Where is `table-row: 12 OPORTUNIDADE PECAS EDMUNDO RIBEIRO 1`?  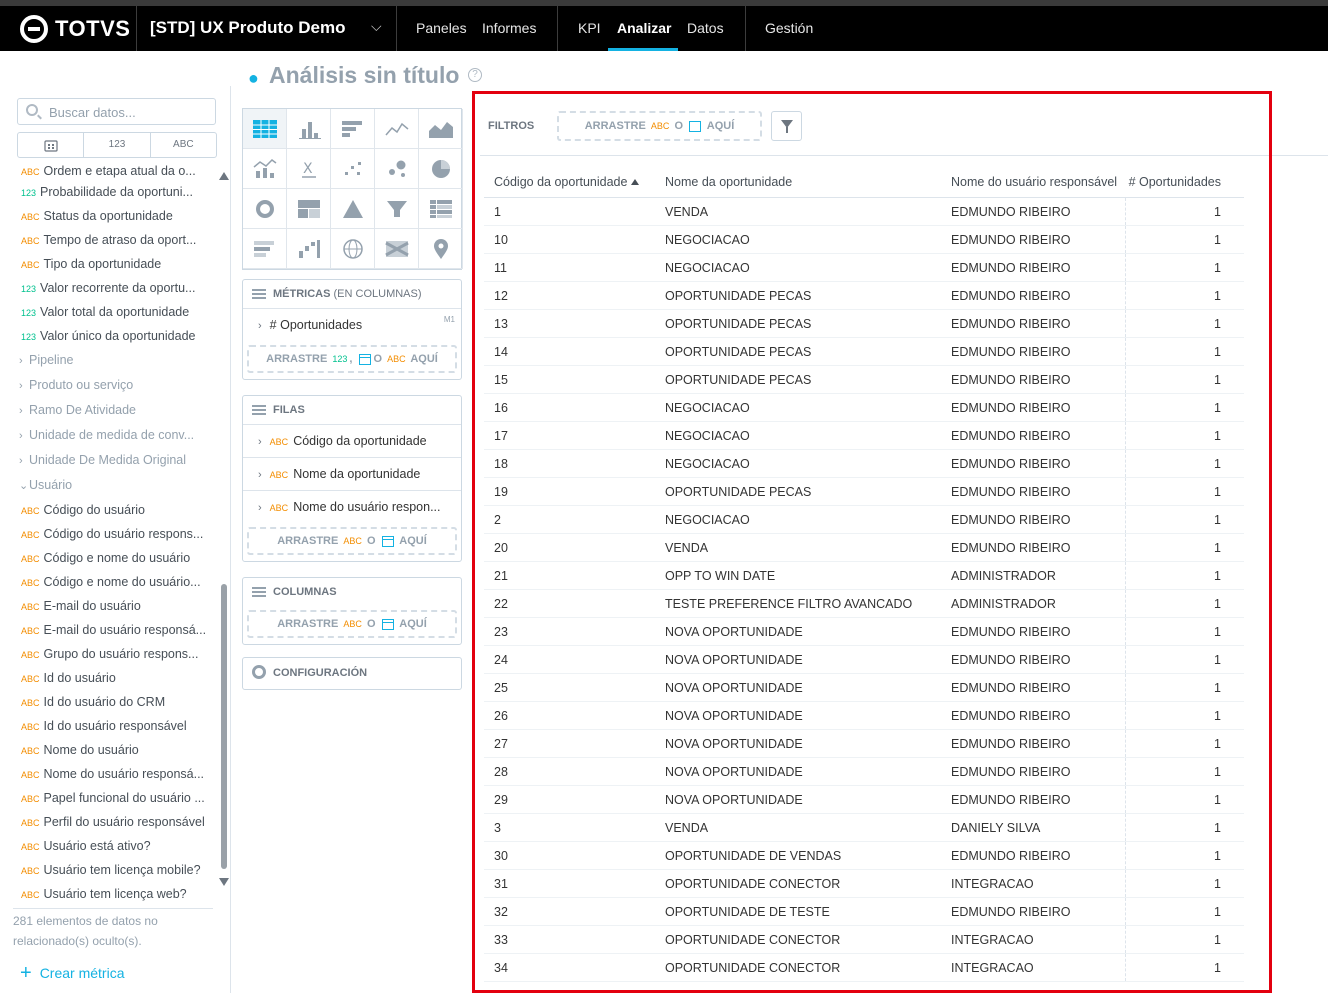
table-row: 12 OPORTUNIDADE PECAS EDMUNDO RIBEIRO 1 is located at coordinates (864, 296).